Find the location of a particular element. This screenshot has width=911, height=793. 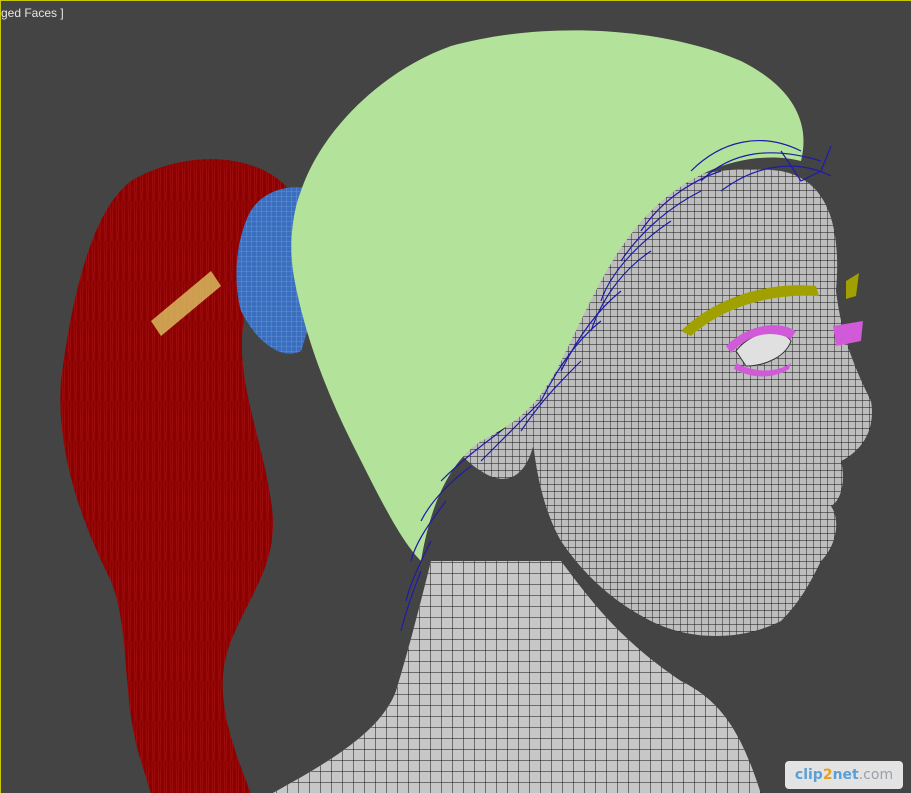

watermark-text-clip: clip is located at coordinates (808, 775).